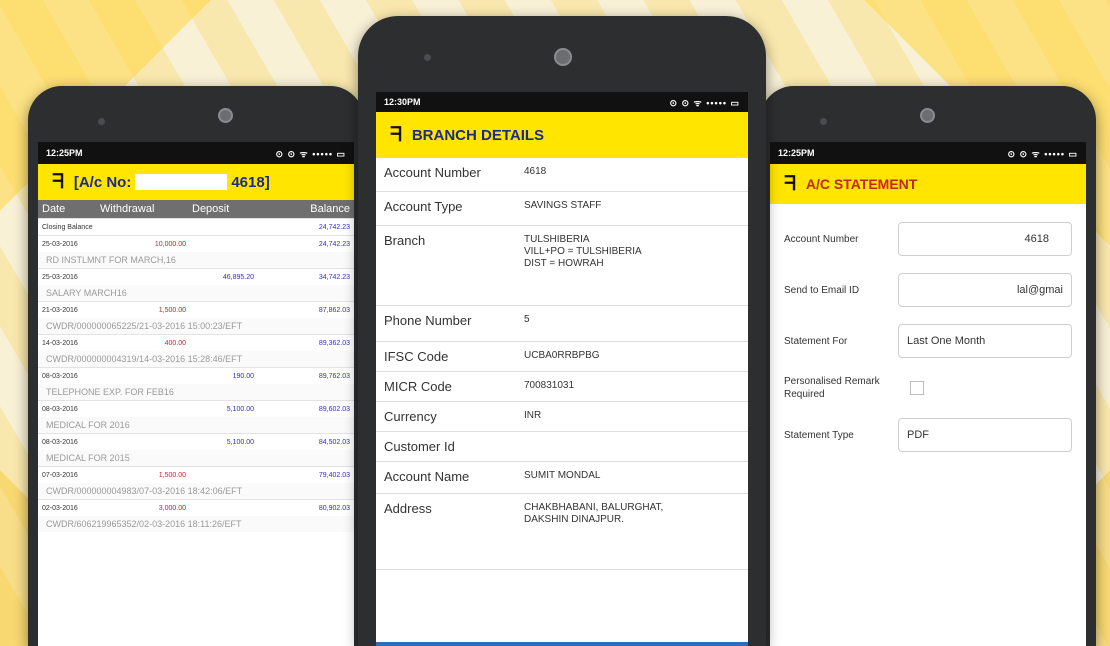  What do you see at coordinates (819, 435) in the screenshot?
I see `statement-type-label: Statement Type` at bounding box center [819, 435].